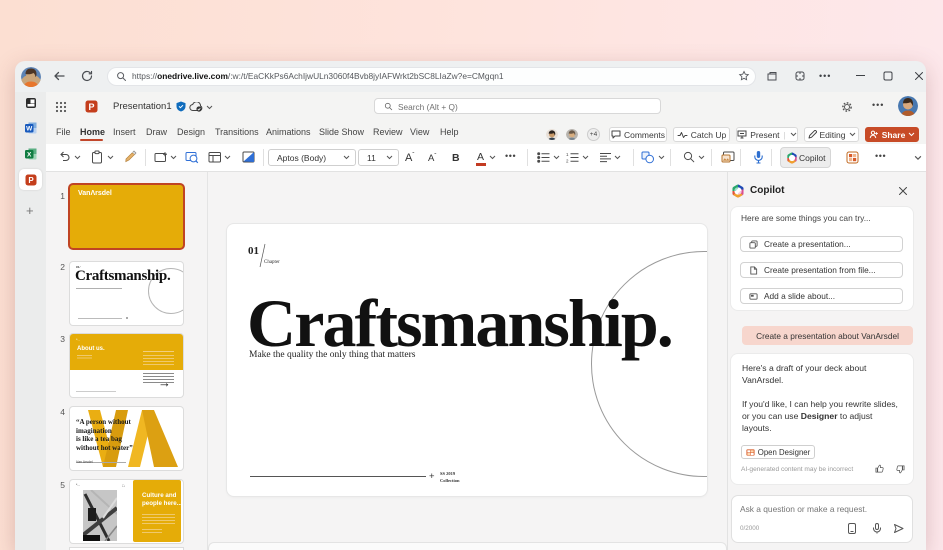  I want to click on svg-text: X, so click(29, 155).